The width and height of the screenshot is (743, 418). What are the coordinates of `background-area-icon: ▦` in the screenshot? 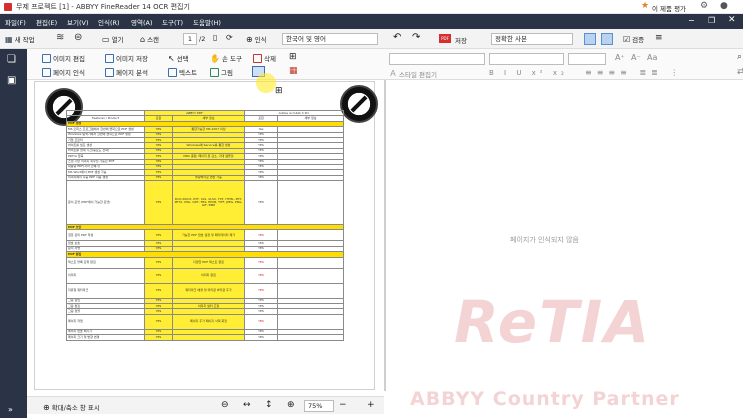 It's located at (293, 71).